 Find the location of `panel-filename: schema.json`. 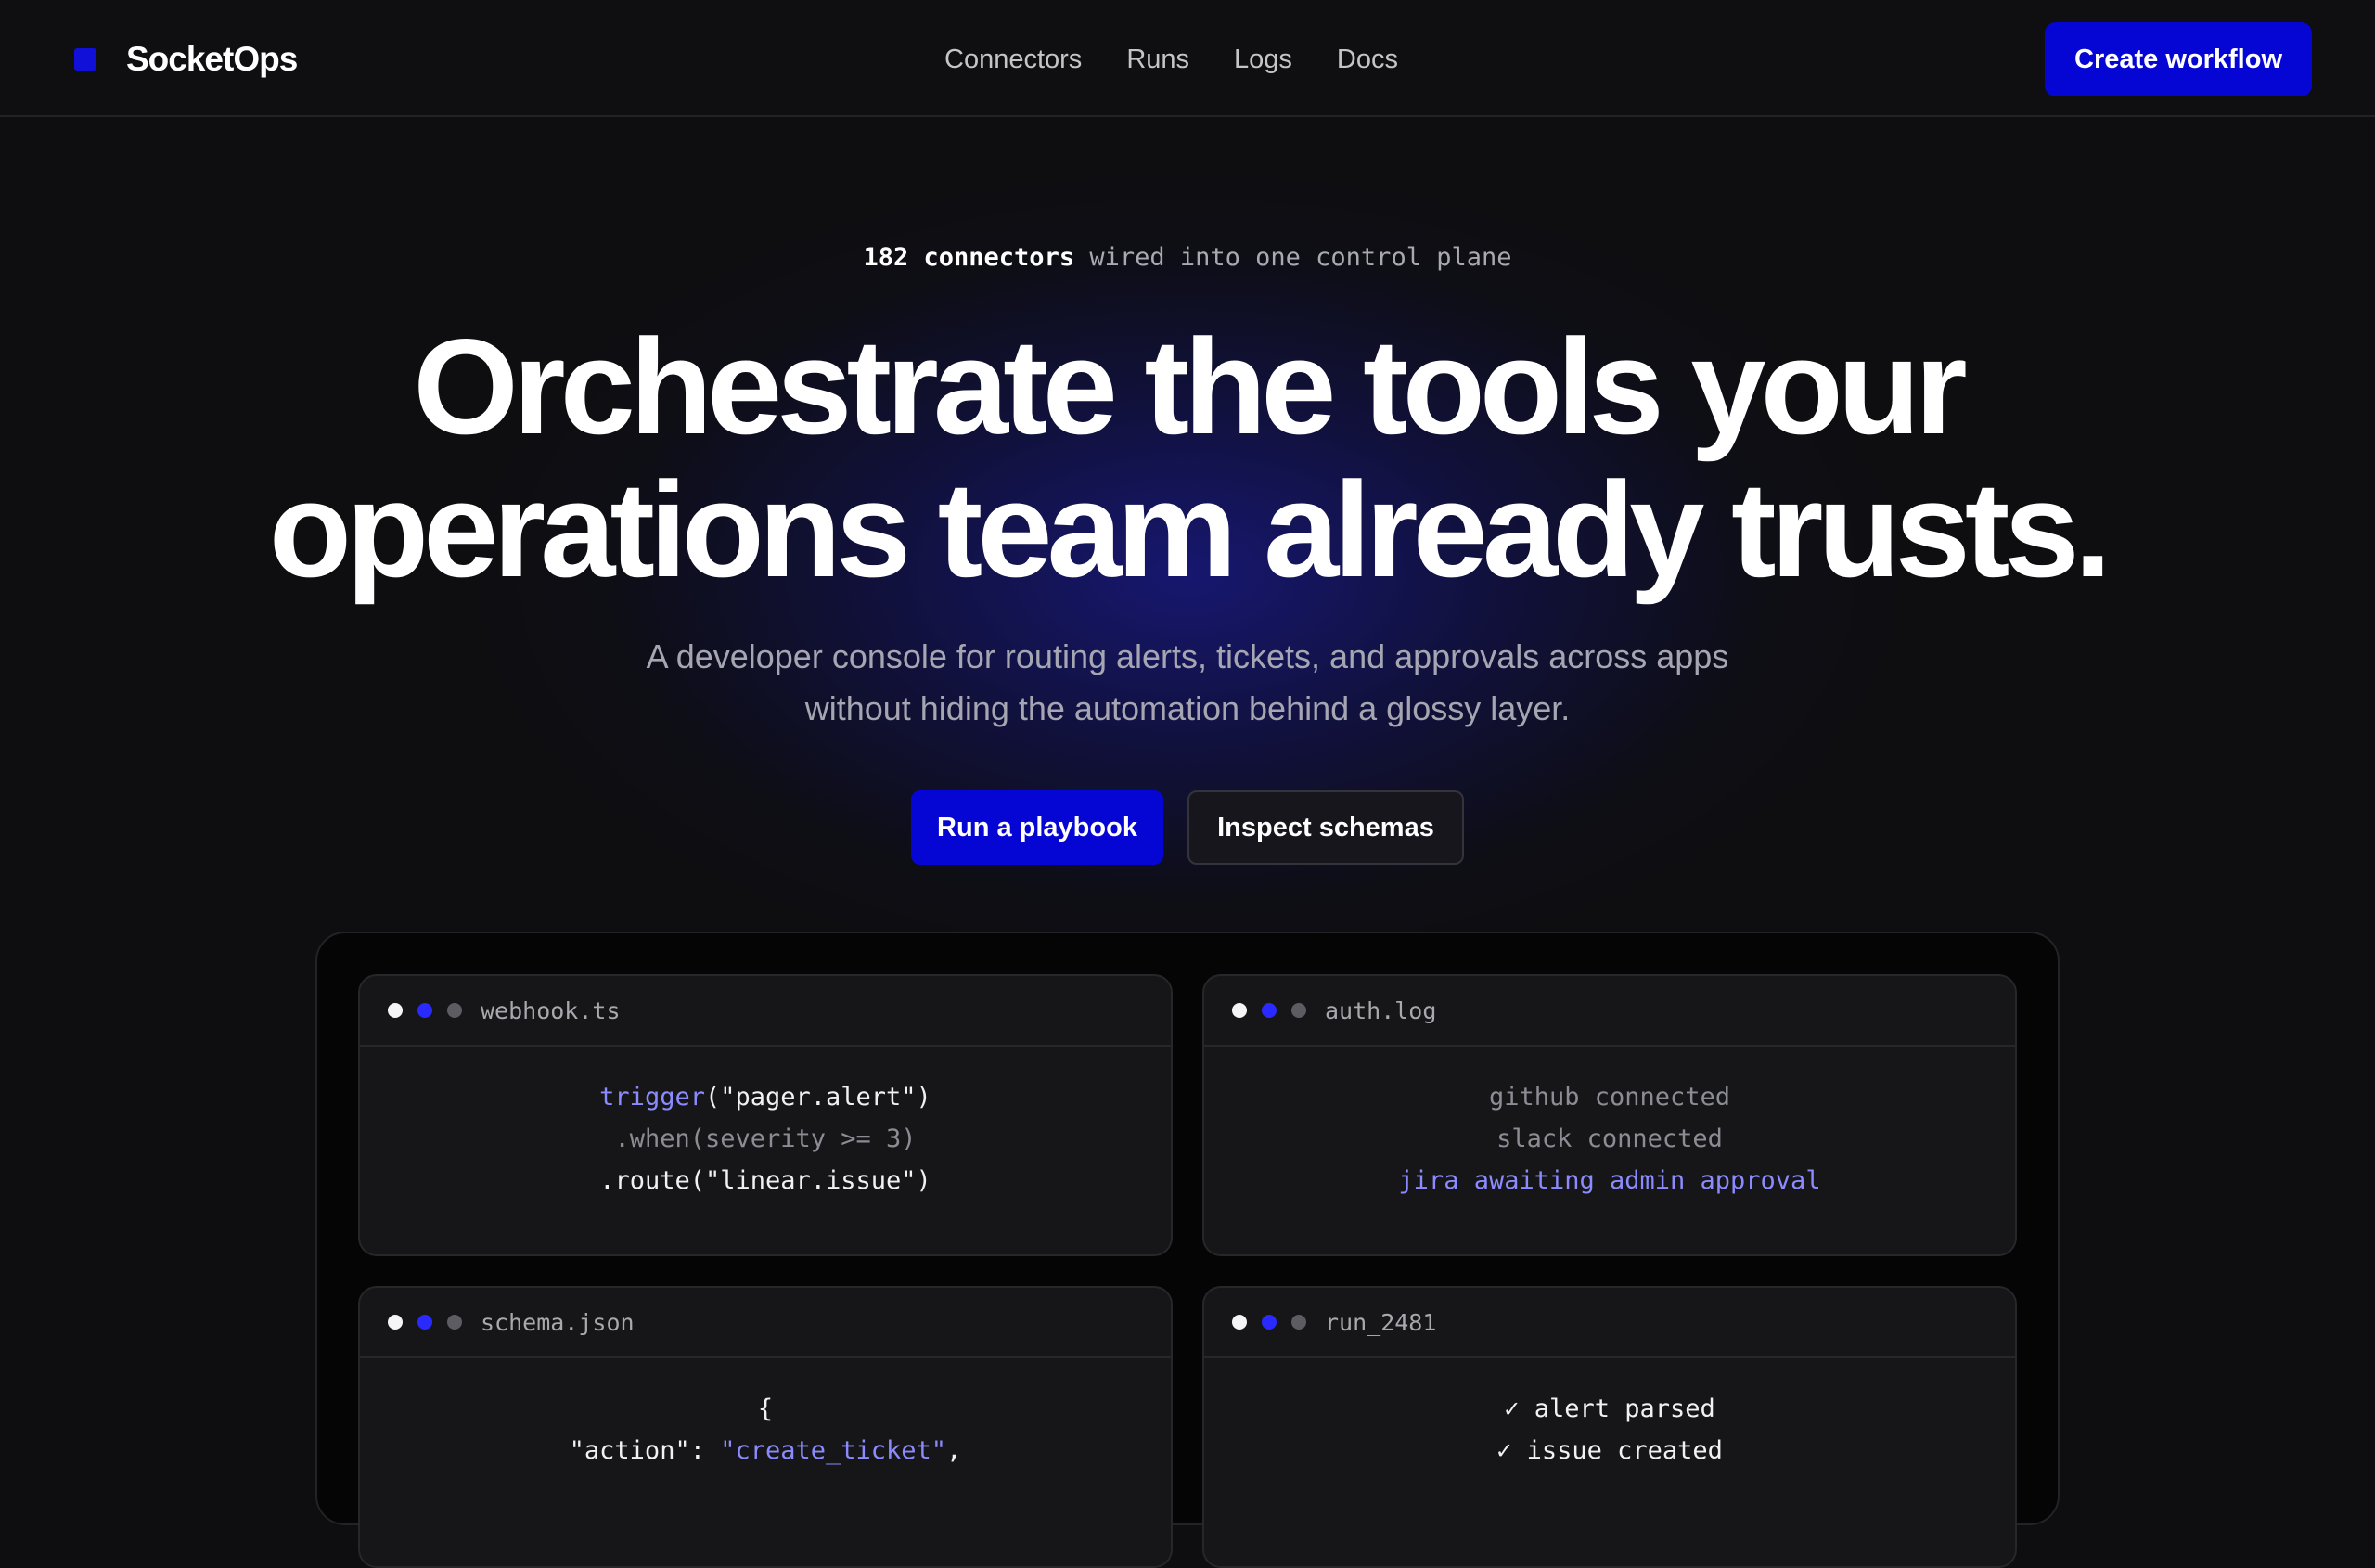

panel-filename: schema.json is located at coordinates (558, 1322).